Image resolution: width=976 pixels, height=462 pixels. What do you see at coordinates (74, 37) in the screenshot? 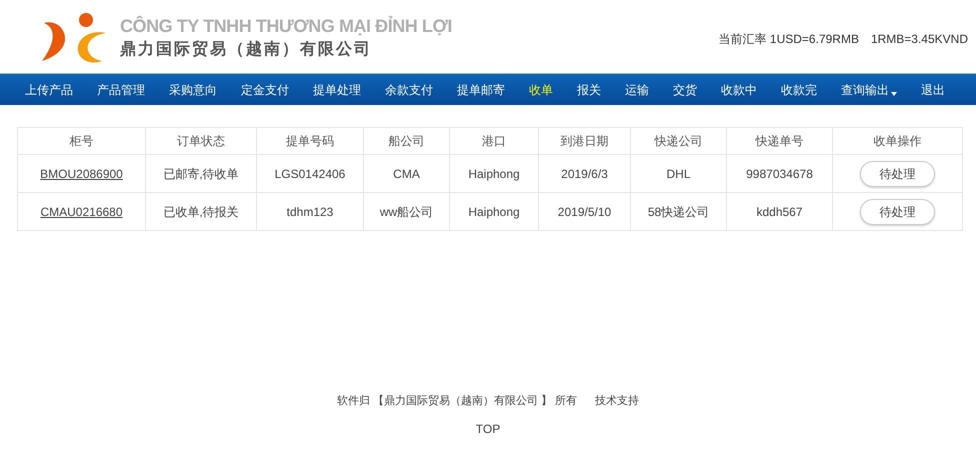
I see `logo-icon` at bounding box center [74, 37].